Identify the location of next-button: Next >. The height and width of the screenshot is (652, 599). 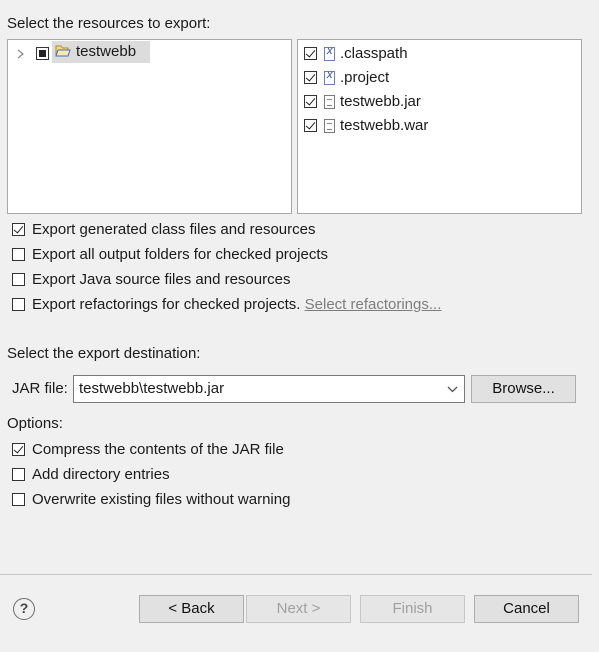
(298, 609).